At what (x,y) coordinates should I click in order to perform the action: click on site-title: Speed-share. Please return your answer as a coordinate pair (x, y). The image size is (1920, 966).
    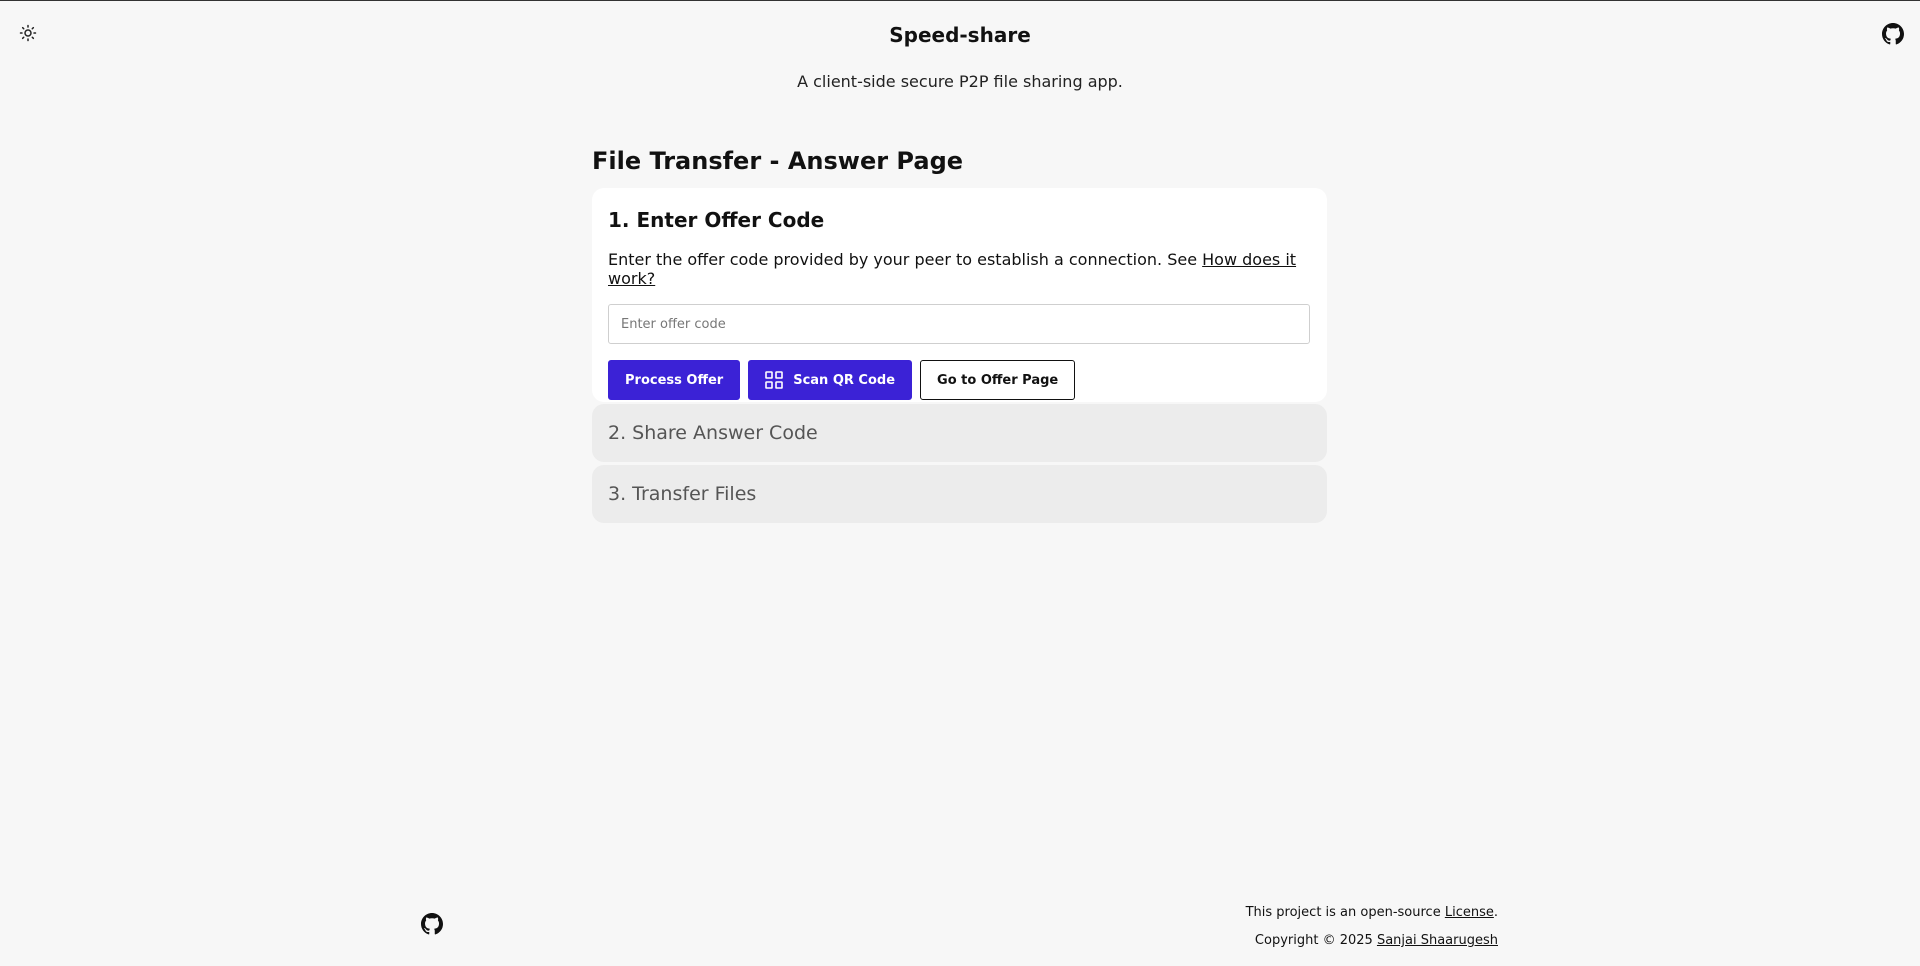
    Looking at the image, I should click on (960, 35).